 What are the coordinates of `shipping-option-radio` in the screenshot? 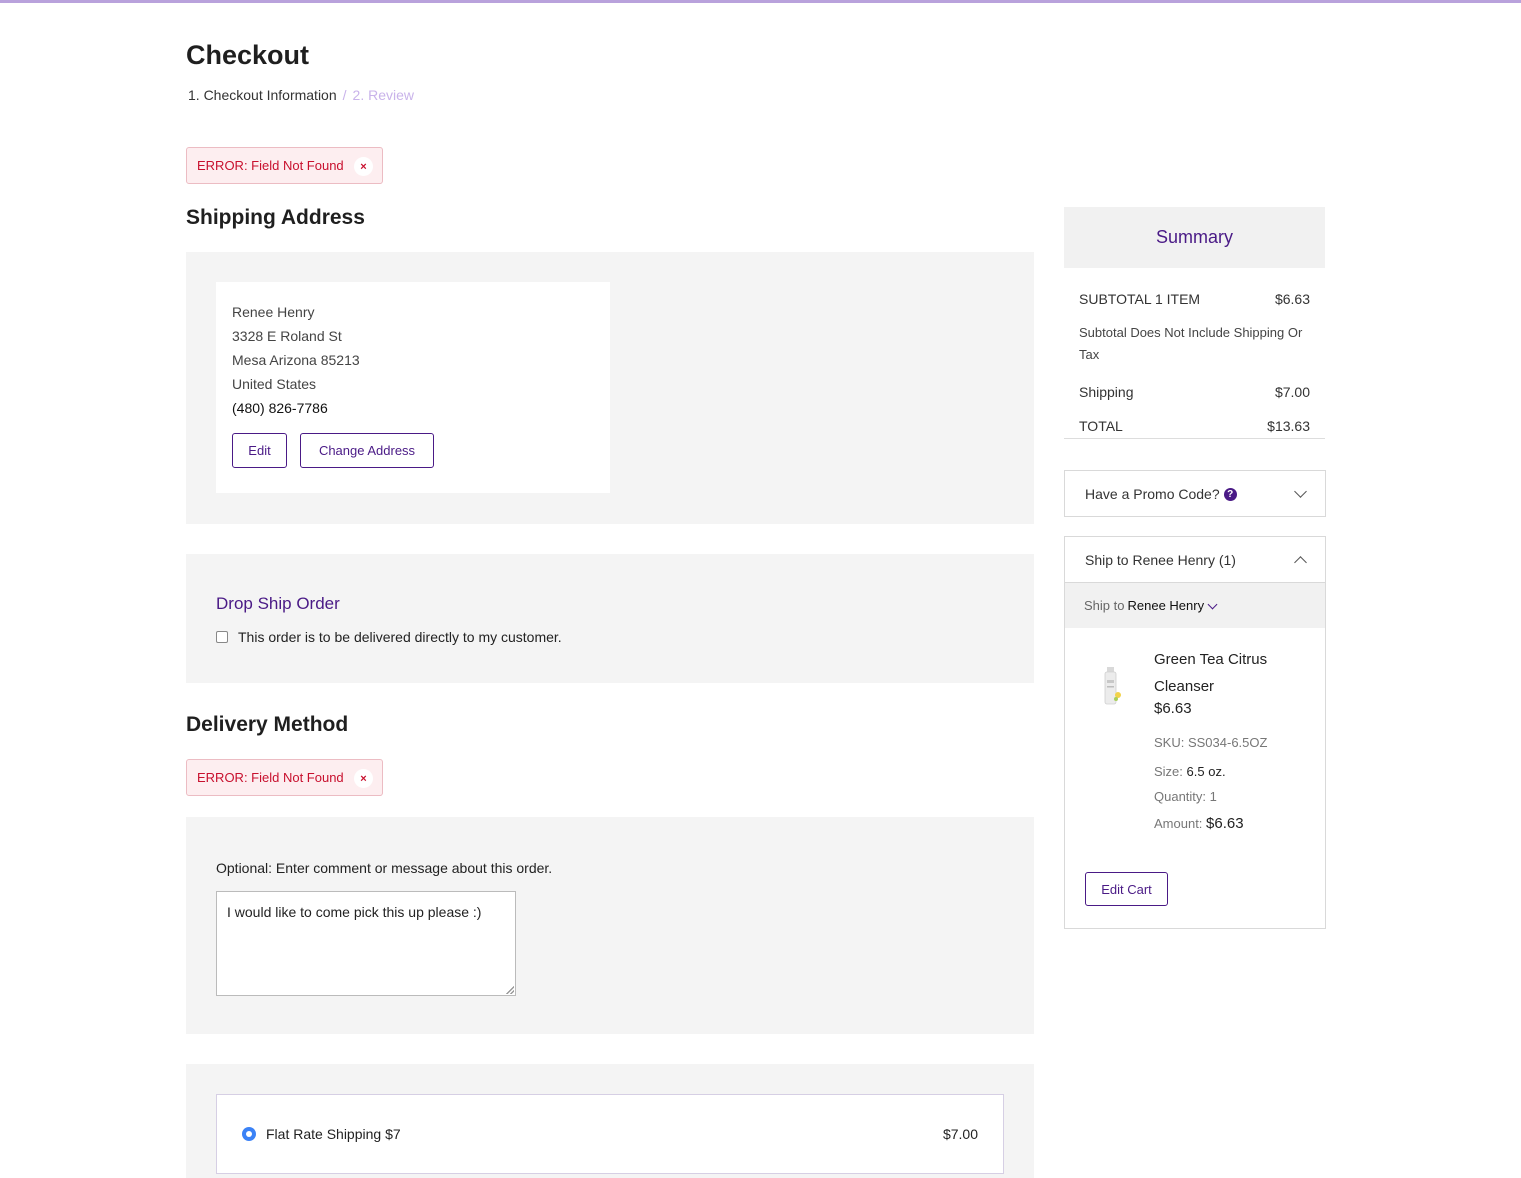 It's located at (249, 1134).